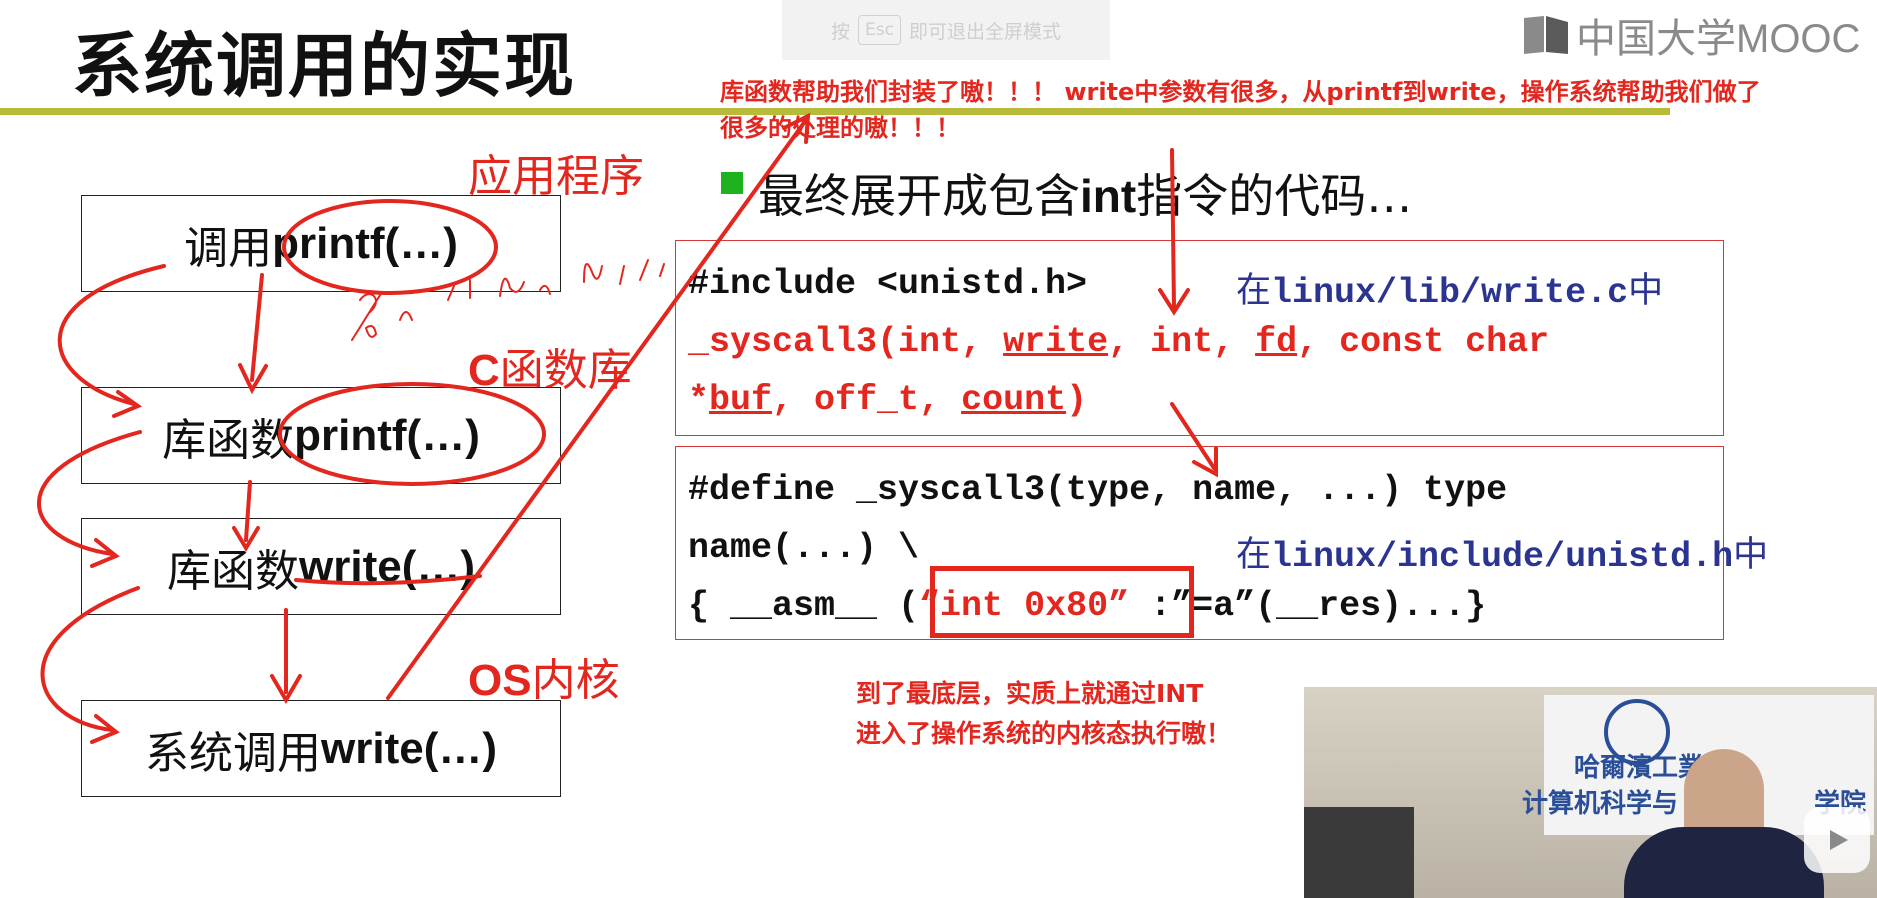  I want to click on printf-circle-lib, so click(412, 434).